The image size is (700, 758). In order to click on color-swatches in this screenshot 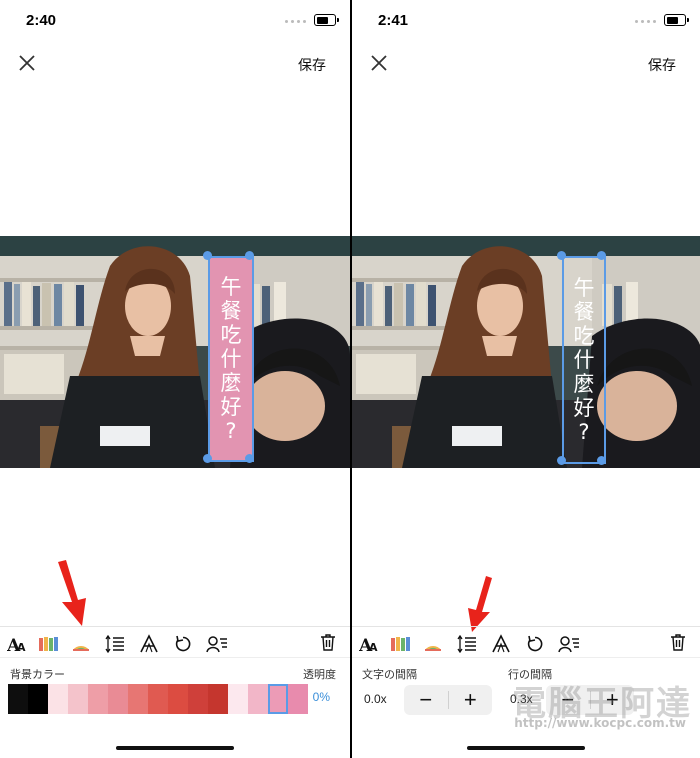, I will do `click(158, 699)`.